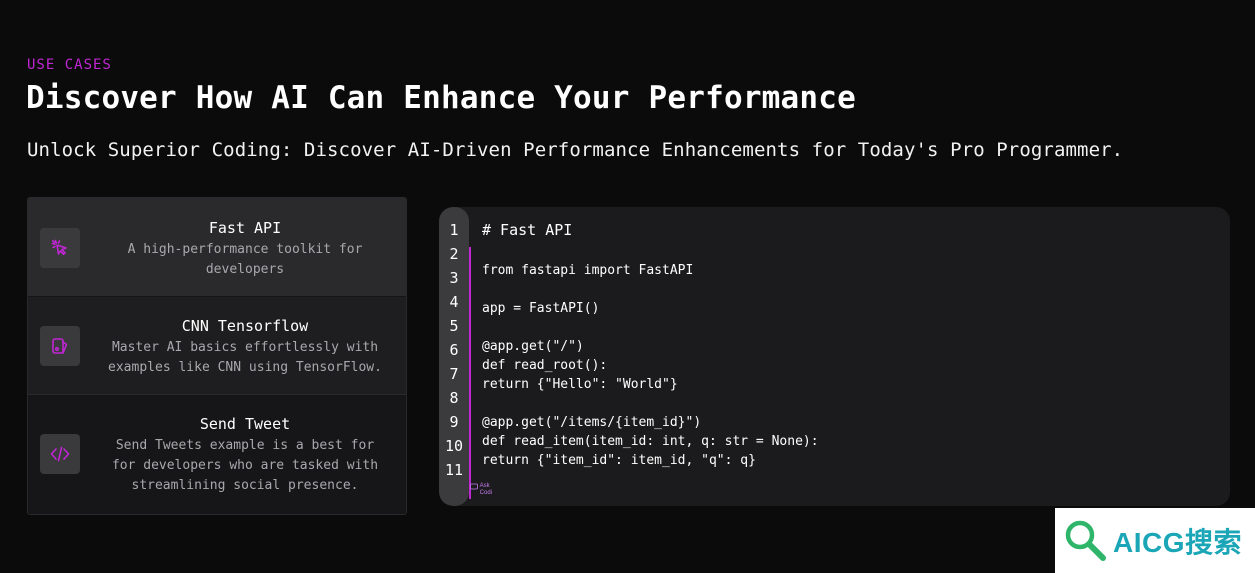 Image resolution: width=1255 pixels, height=573 pixels. What do you see at coordinates (580, 384) in the screenshot?
I see `code-line: return {"Hello": "World"}` at bounding box center [580, 384].